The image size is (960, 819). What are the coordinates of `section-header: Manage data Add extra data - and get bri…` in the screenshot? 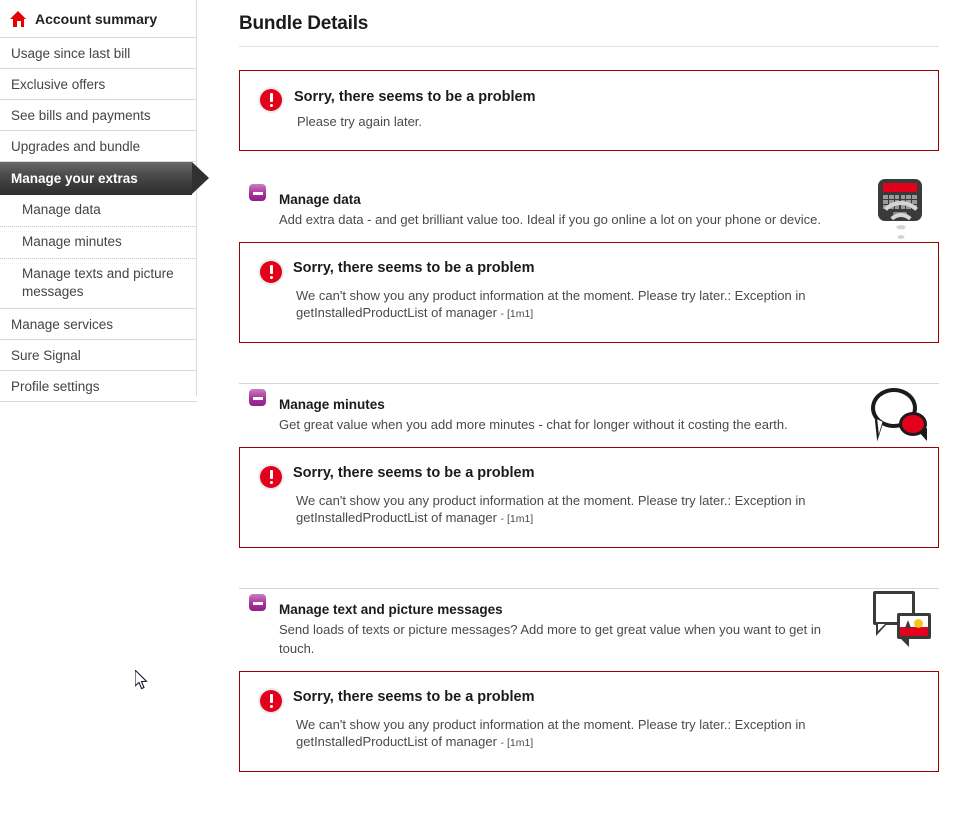 It's located at (589, 210).